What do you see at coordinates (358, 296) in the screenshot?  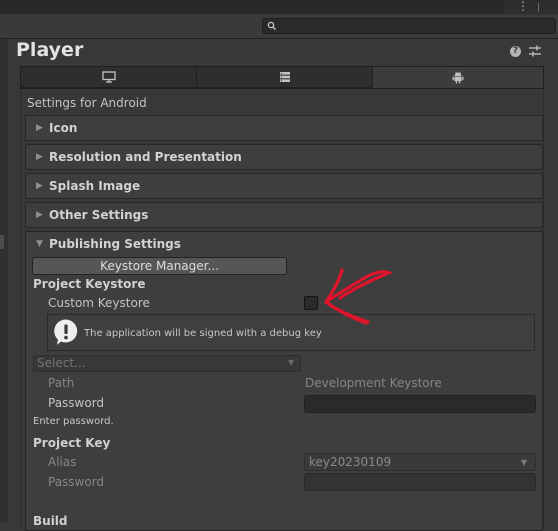 I see `red-arrow-annotation` at bounding box center [358, 296].